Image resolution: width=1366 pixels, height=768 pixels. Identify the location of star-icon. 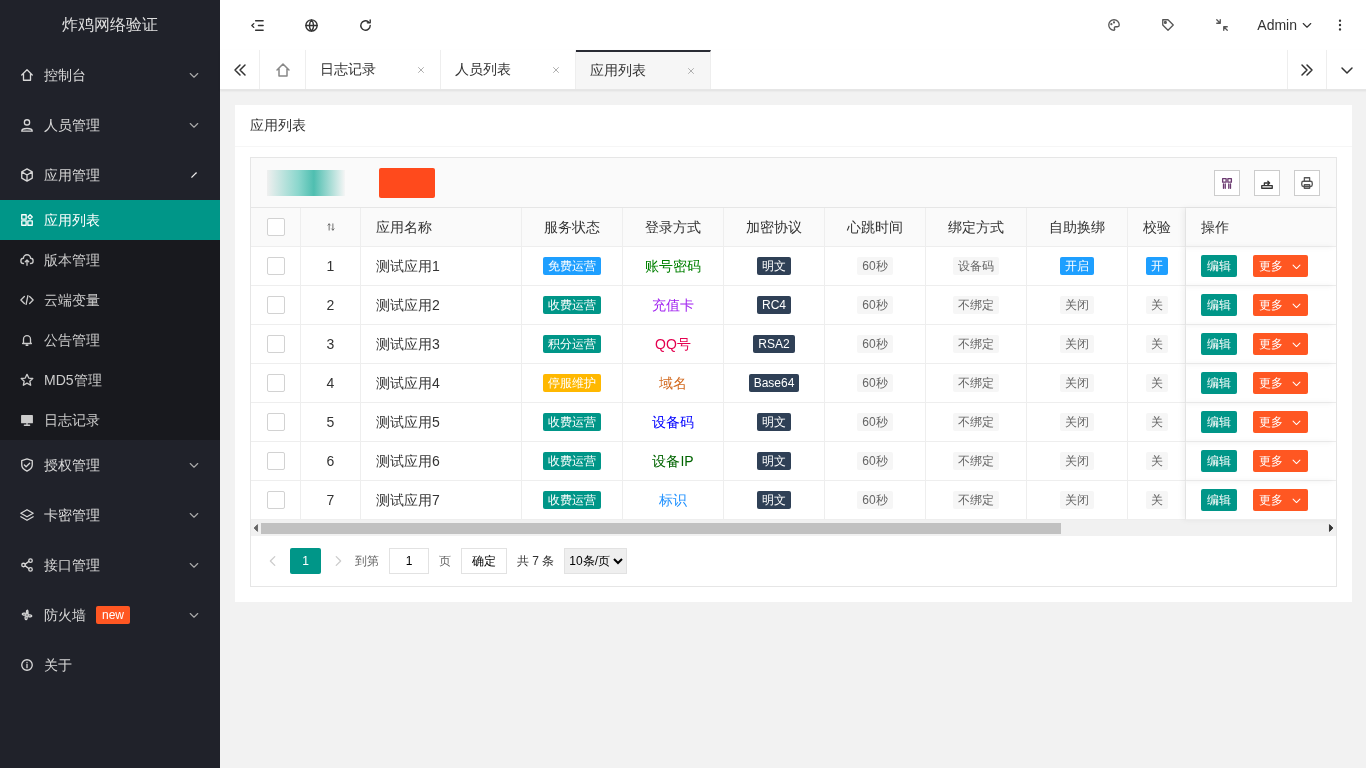
(27, 380).